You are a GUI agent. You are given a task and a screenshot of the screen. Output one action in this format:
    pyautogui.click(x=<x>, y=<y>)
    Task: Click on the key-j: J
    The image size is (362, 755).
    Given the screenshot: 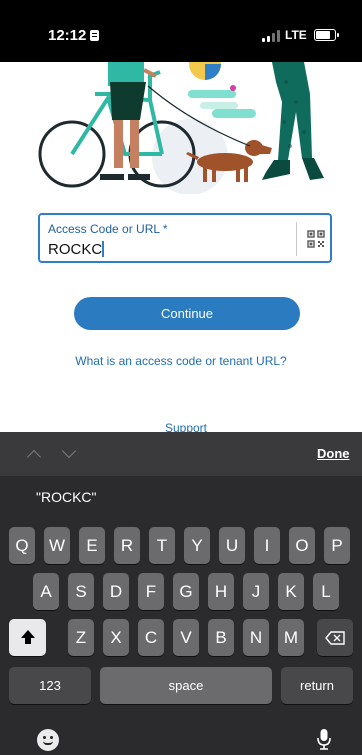 What is the action you would take?
    pyautogui.click(x=256, y=591)
    